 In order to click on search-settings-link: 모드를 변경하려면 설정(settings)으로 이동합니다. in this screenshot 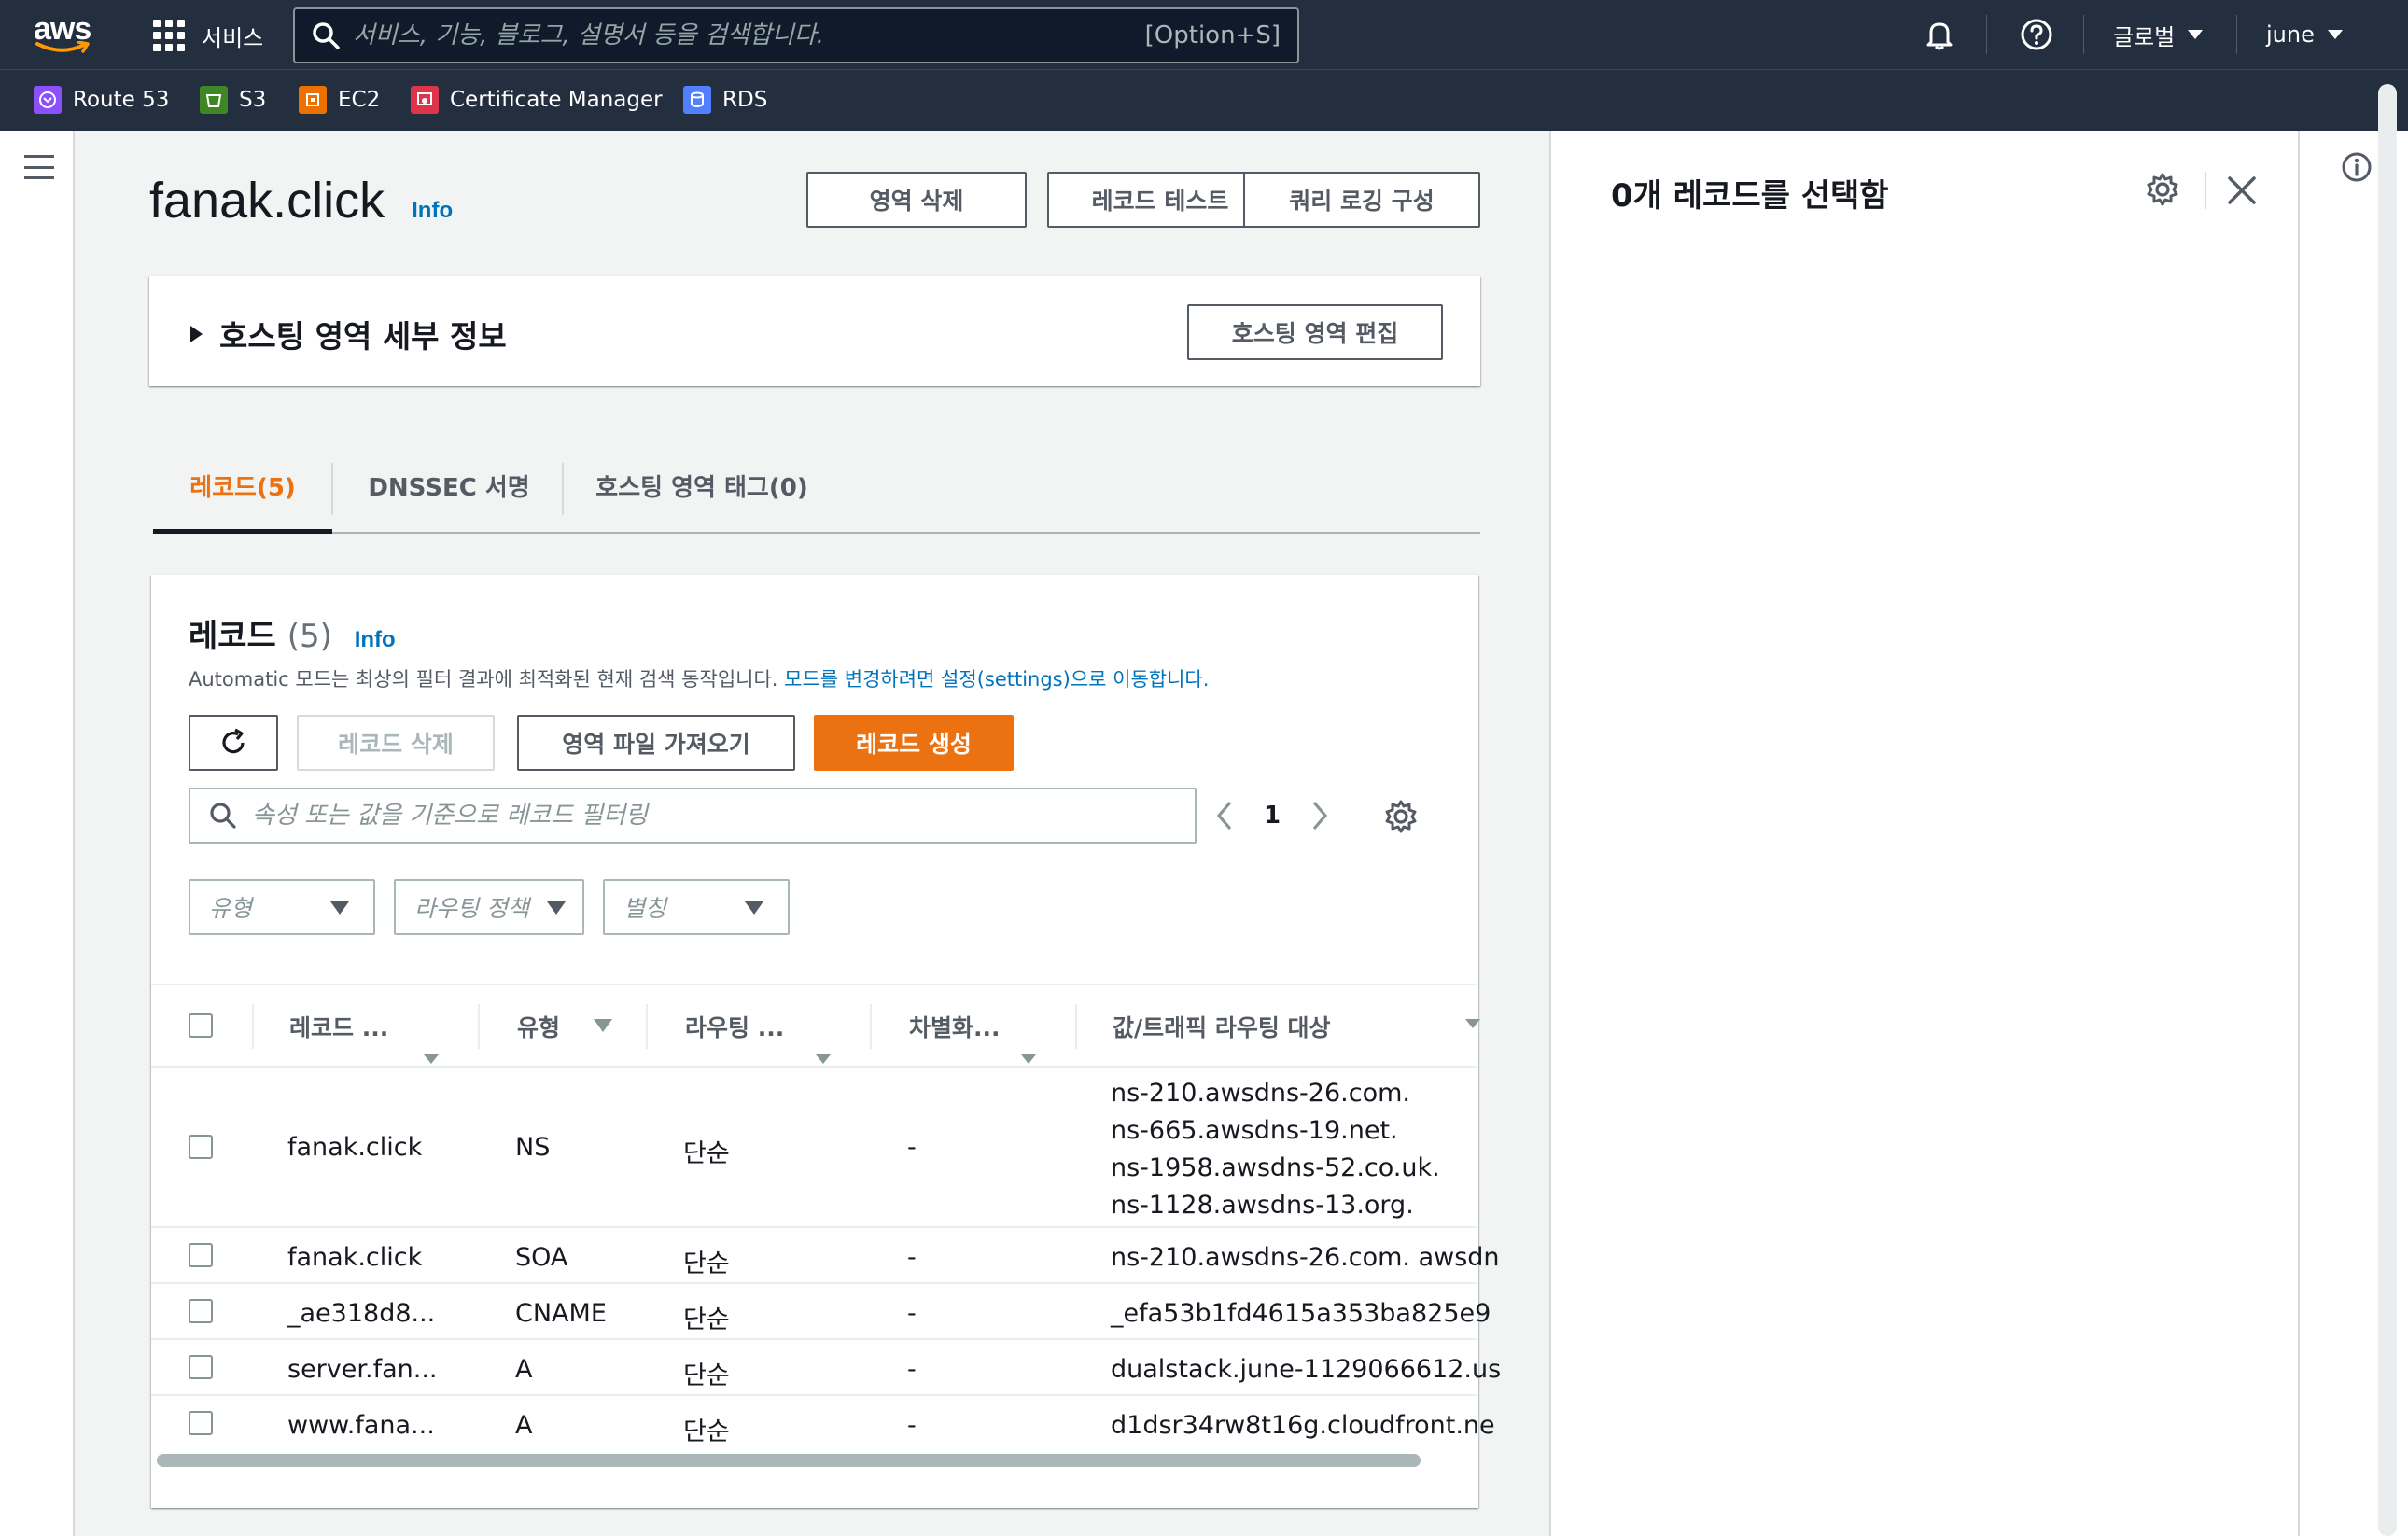, I will do `click(996, 679)`.